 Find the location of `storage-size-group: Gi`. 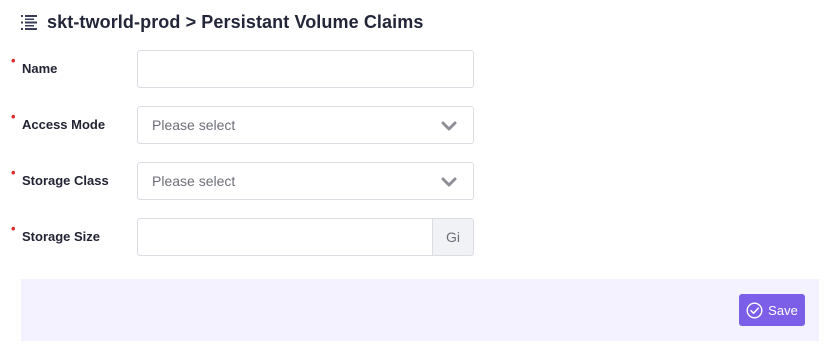

storage-size-group: Gi is located at coordinates (305, 237).